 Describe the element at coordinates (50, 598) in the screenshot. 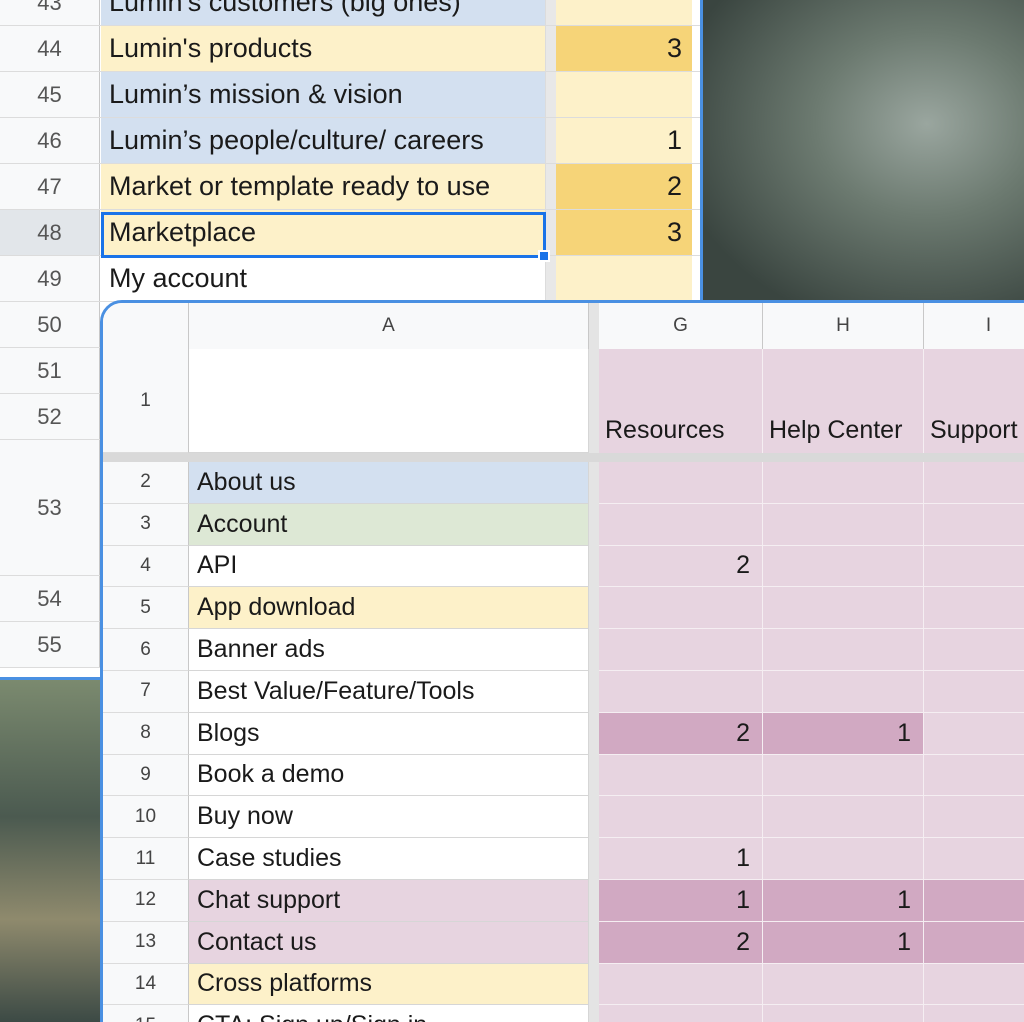

I see `row-number: 54` at that location.